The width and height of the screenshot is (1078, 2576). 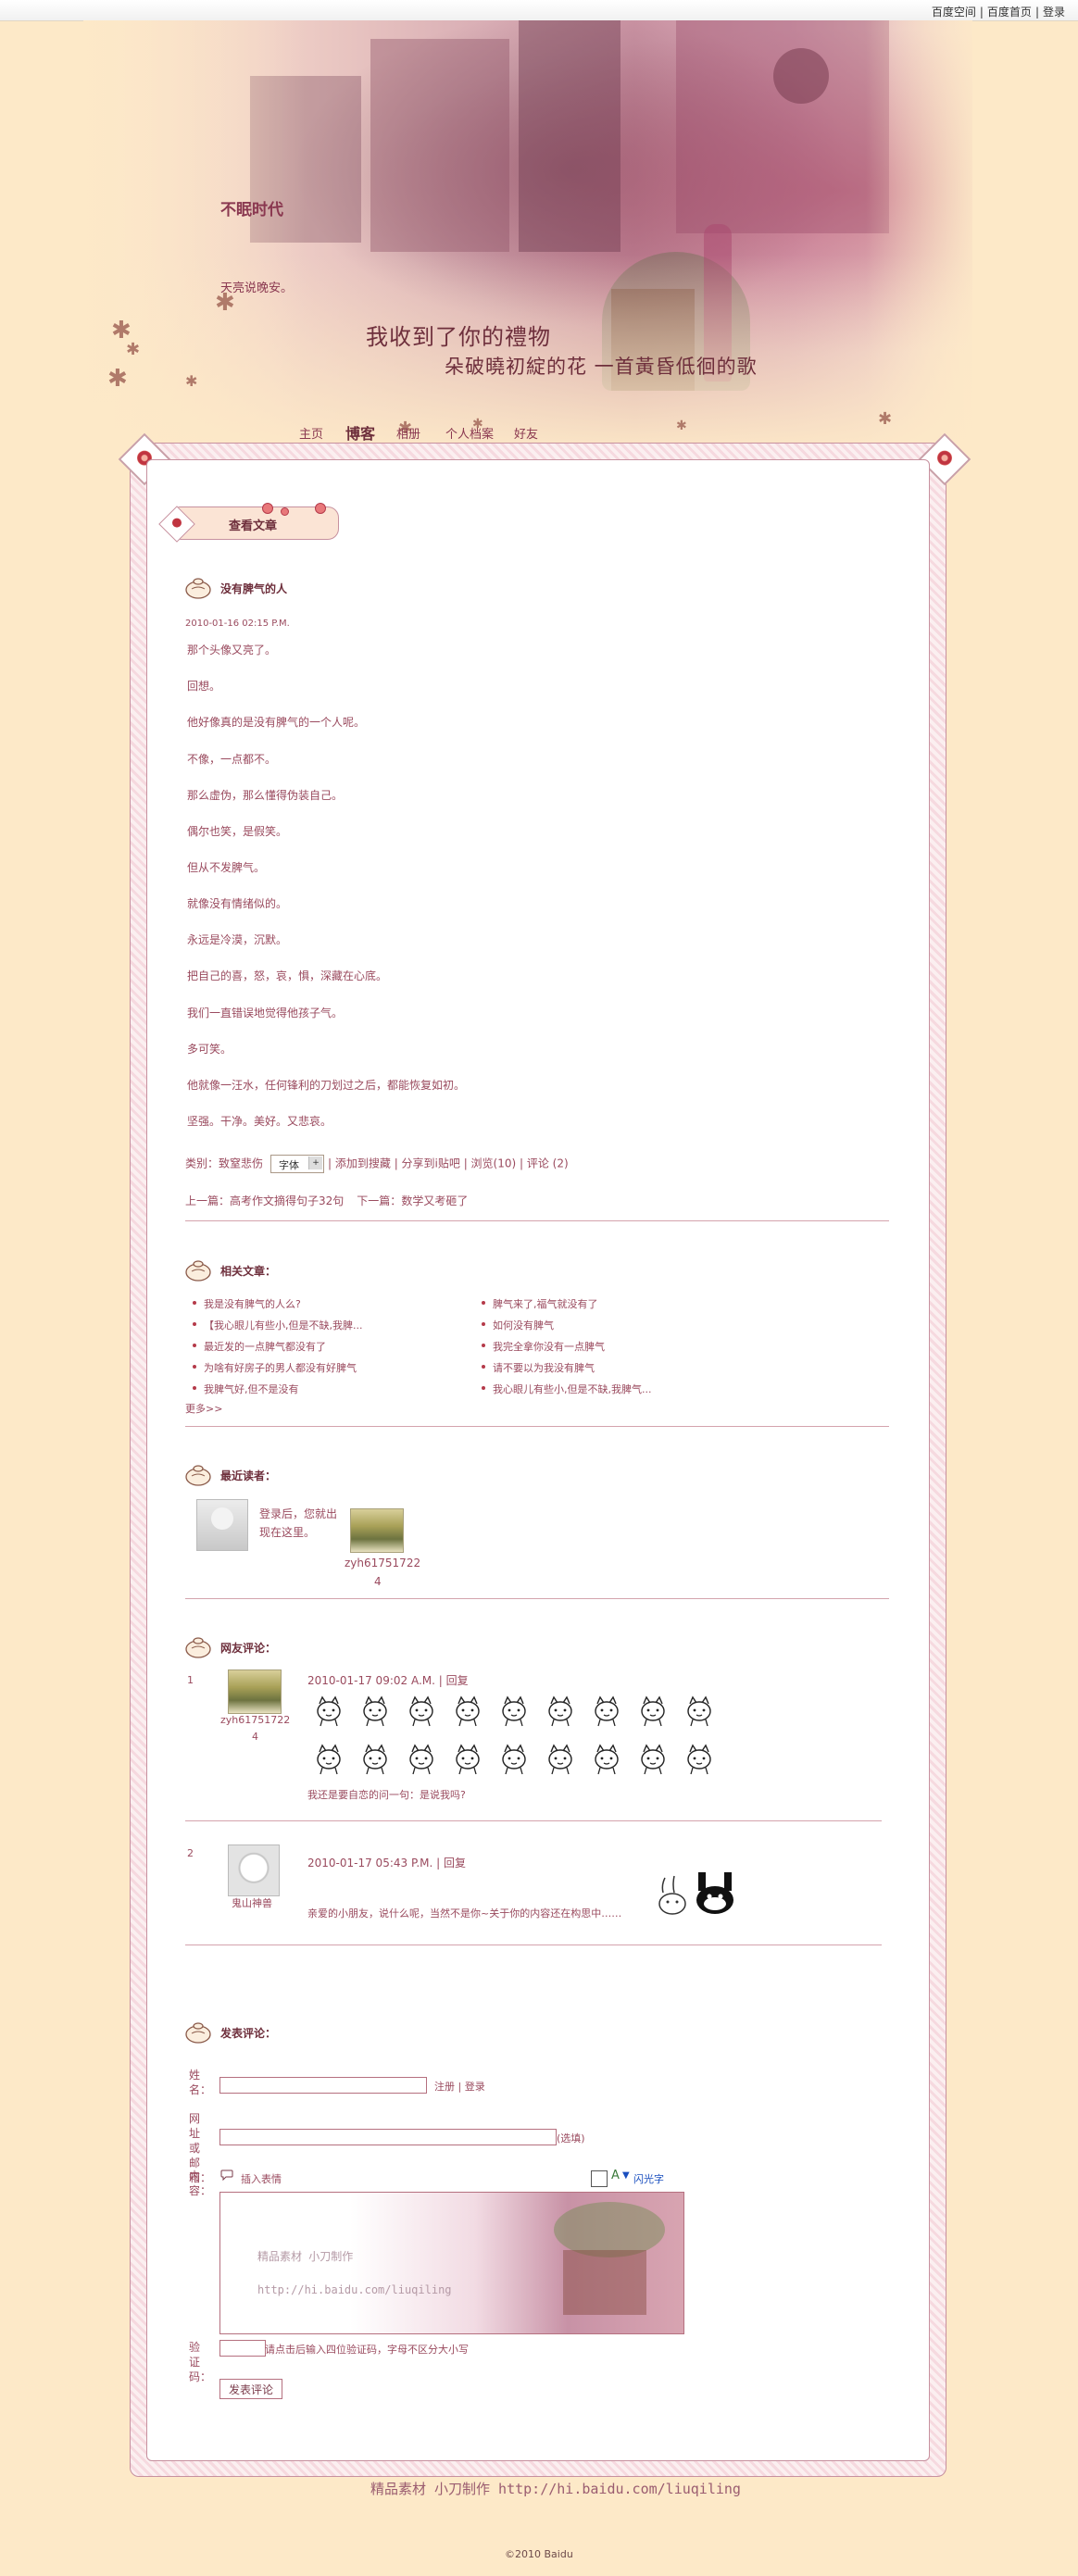 I want to click on article-prev-next: 上一篇：高考作文摘得句子32句 下一篇：数学又考砸了, so click(x=326, y=1201).